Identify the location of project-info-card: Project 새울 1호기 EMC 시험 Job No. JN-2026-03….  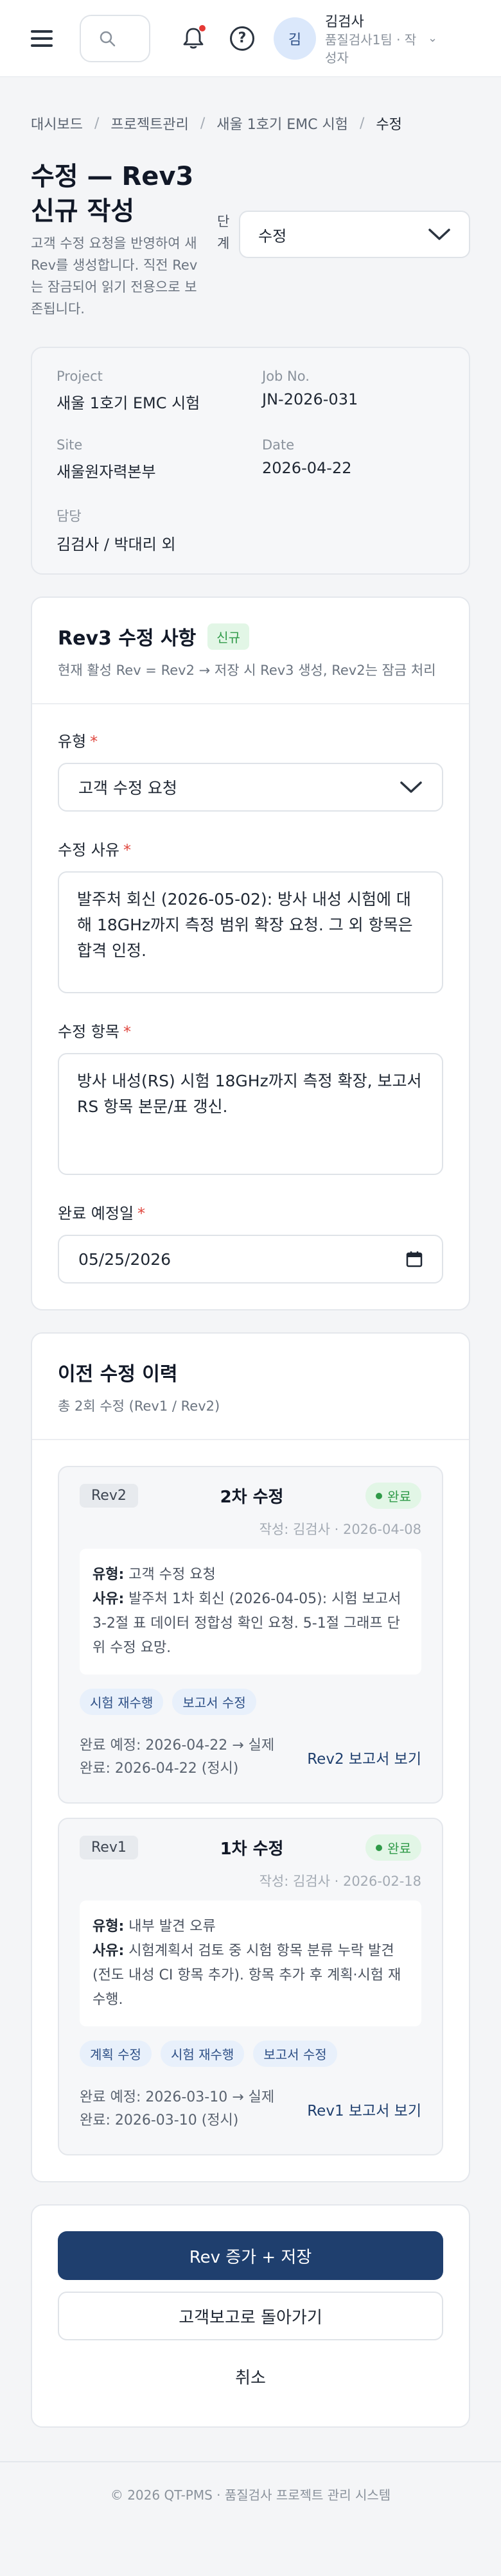
(251, 461).